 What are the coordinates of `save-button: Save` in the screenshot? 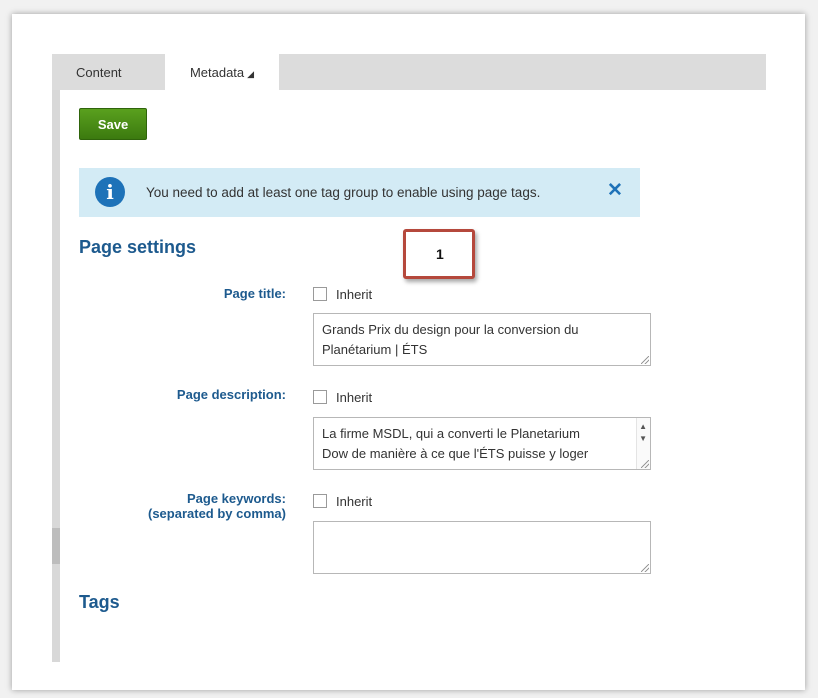 It's located at (113, 124).